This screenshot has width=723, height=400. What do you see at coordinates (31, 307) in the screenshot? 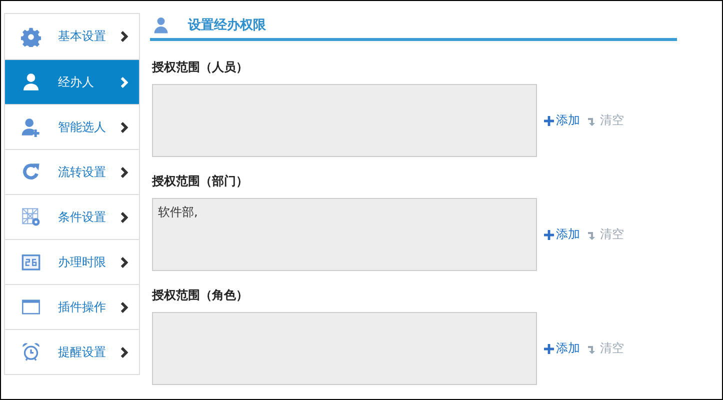
I see `window-icon` at bounding box center [31, 307].